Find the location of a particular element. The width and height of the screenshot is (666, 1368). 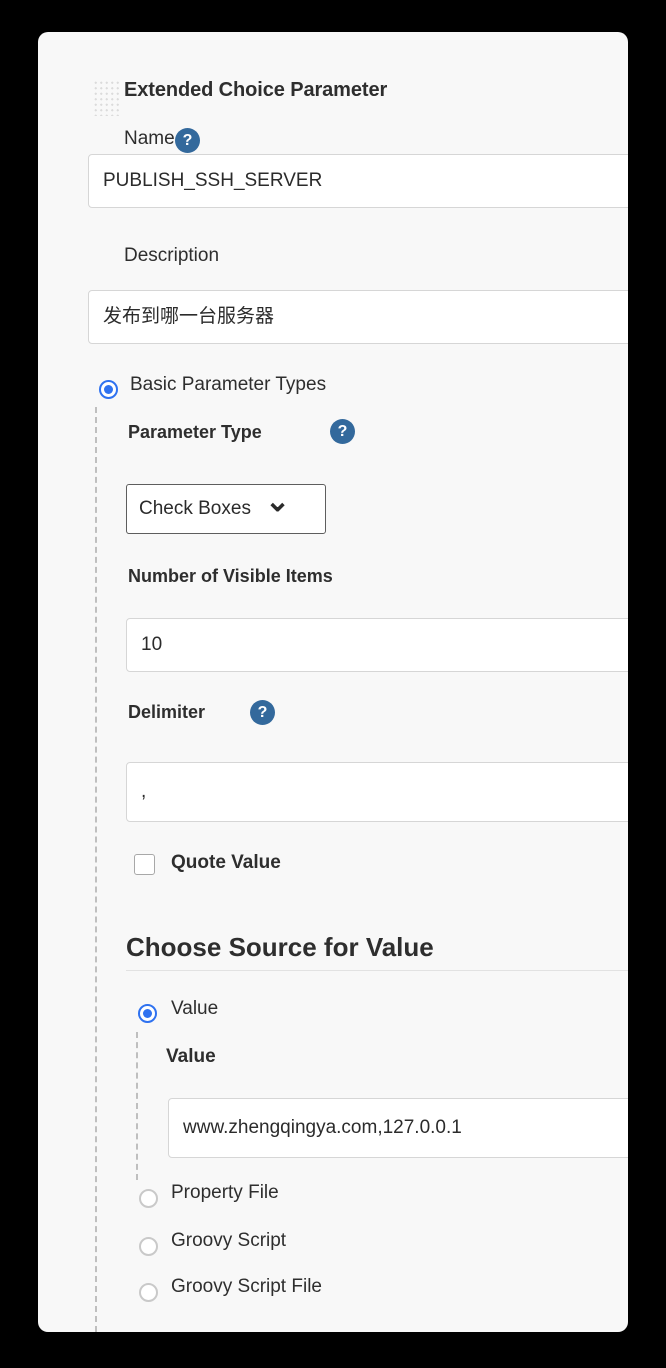

nesting-guide-inner is located at coordinates (137, 1106).